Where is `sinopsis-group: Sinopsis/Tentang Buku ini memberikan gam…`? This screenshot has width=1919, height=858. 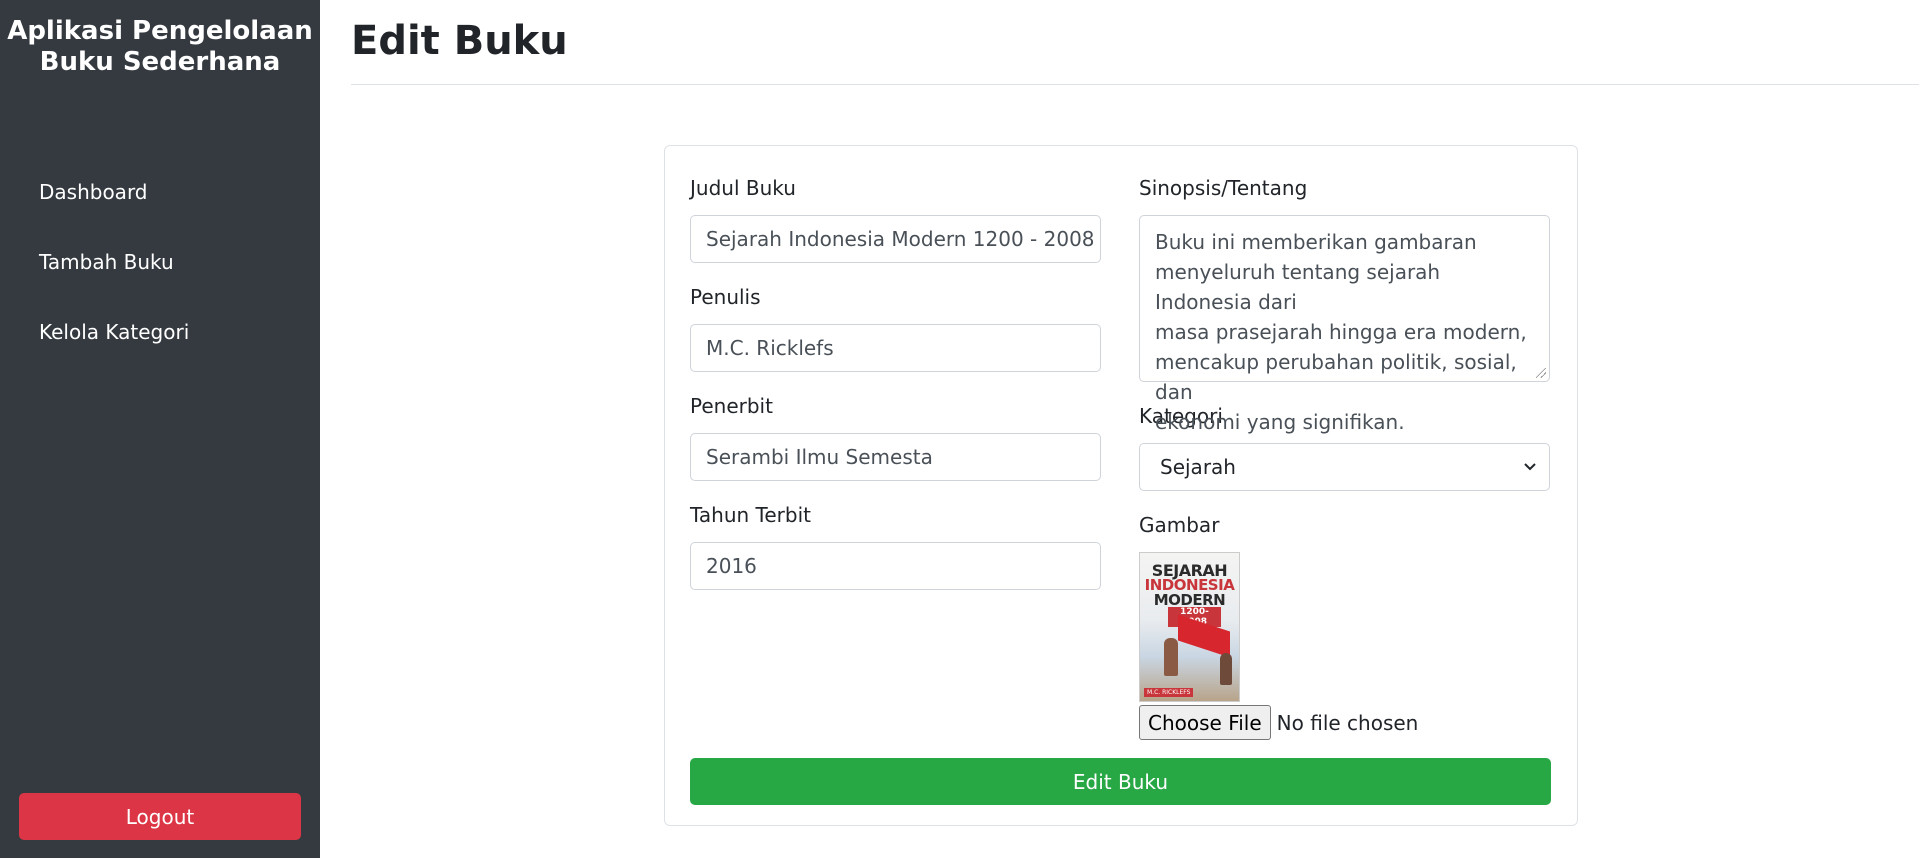
sinopsis-group: Sinopsis/Tentang Buku ini memberikan gam… is located at coordinates (1344, 305).